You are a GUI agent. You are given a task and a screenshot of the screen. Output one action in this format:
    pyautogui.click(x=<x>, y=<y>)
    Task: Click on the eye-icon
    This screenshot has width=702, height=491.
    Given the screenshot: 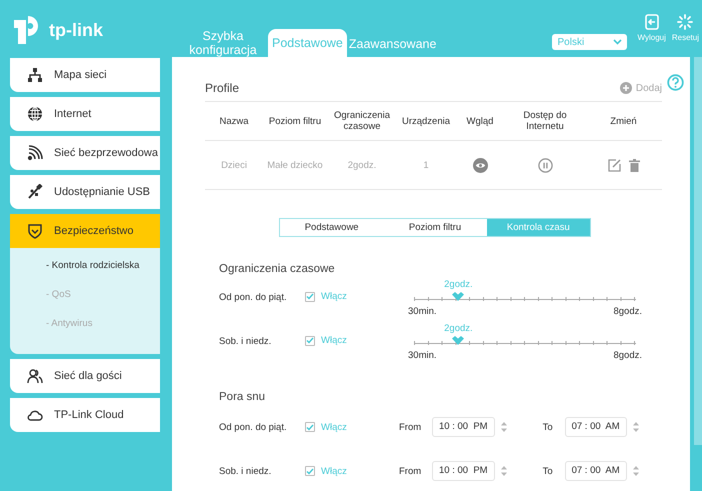 What is the action you would take?
    pyautogui.click(x=480, y=165)
    